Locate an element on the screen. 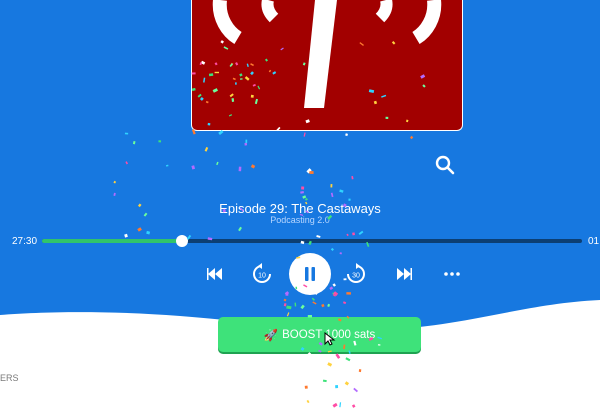 The height and width of the screenshot is (416, 600). replay-button: 10 is located at coordinates (262, 274).